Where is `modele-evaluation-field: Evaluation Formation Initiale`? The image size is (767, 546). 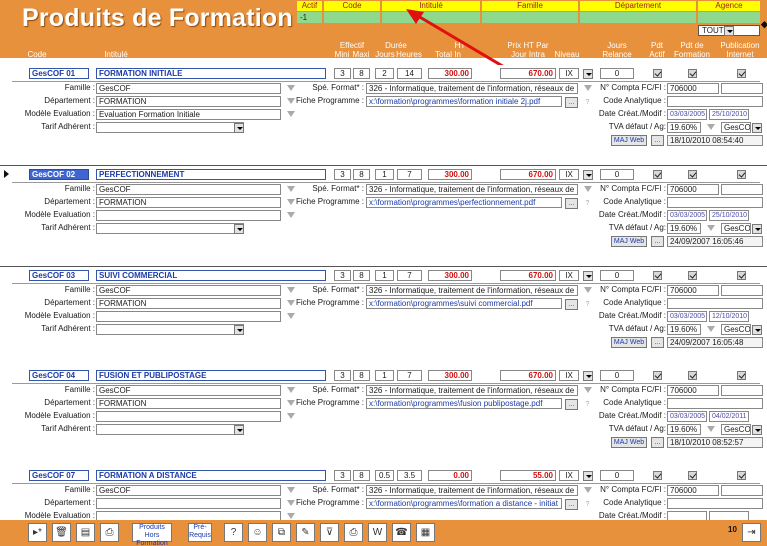
modele-evaluation-field: Evaluation Formation Initiale is located at coordinates (188, 114).